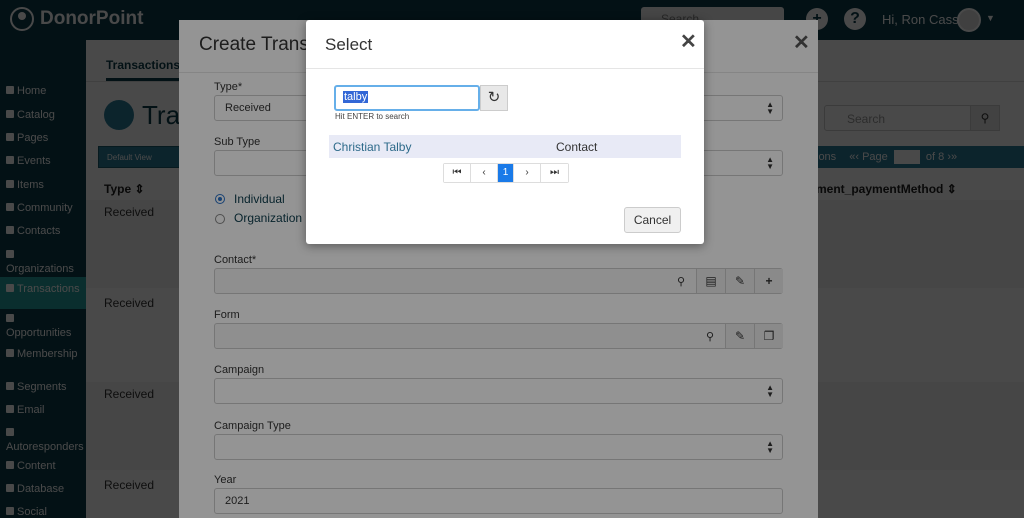  Describe the element at coordinates (527, 173) in the screenshot. I see `next-page-icon: ›` at that location.